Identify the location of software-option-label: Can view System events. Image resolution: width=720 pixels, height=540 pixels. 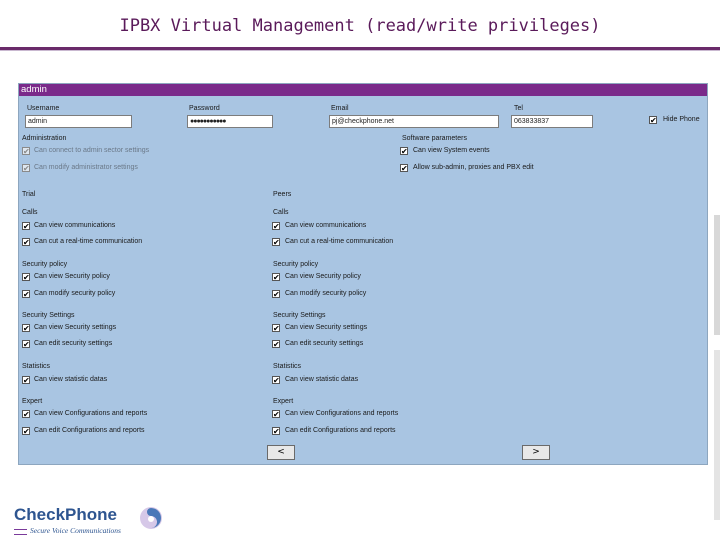
(451, 150).